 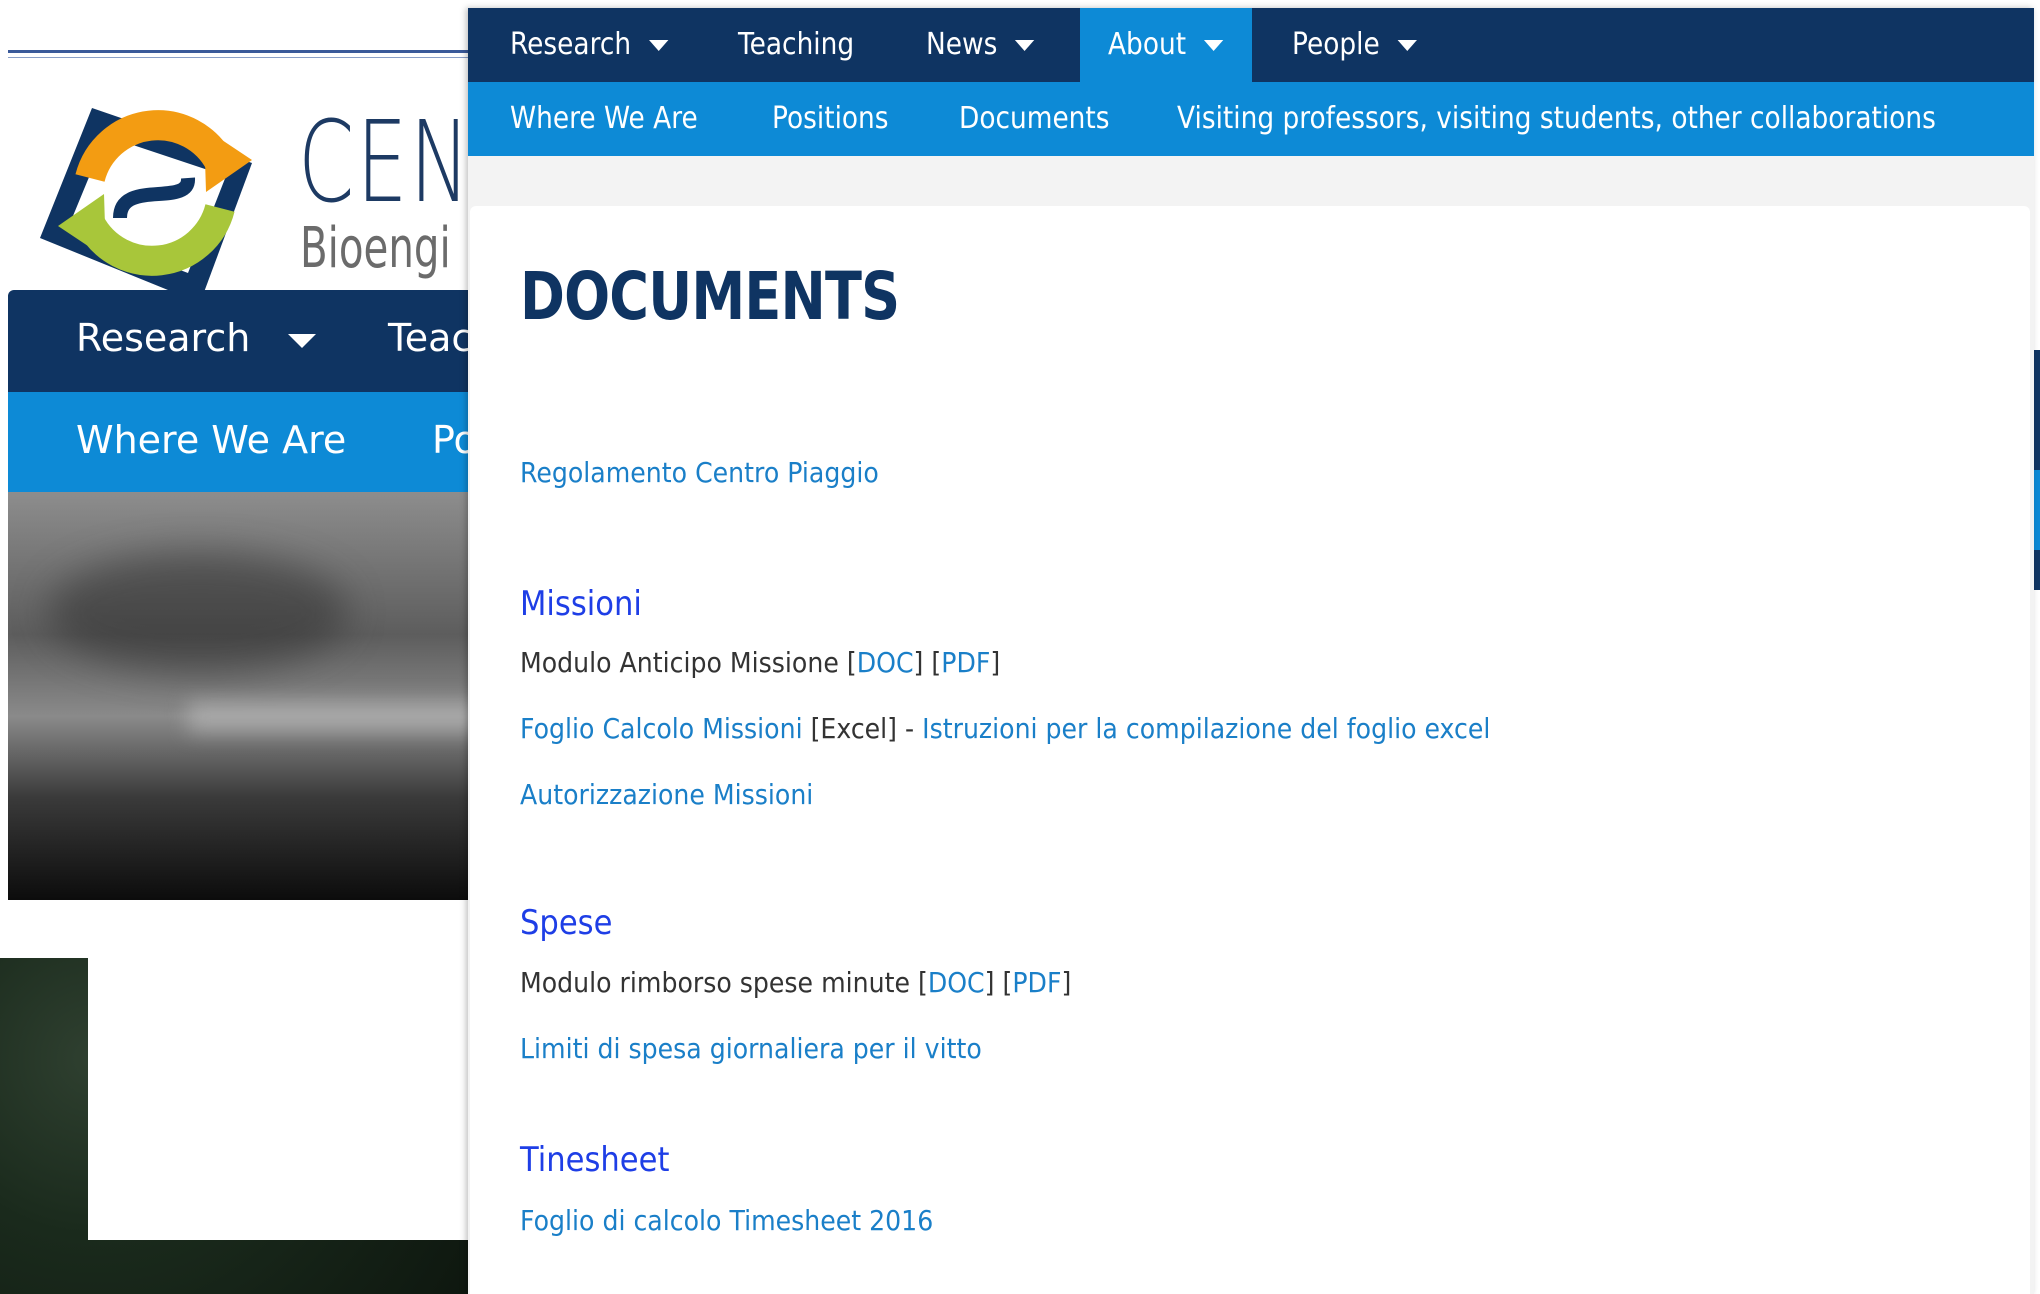 I want to click on anticipo-missione-text: Modulo Anticipo Missione, so click(x=679, y=662).